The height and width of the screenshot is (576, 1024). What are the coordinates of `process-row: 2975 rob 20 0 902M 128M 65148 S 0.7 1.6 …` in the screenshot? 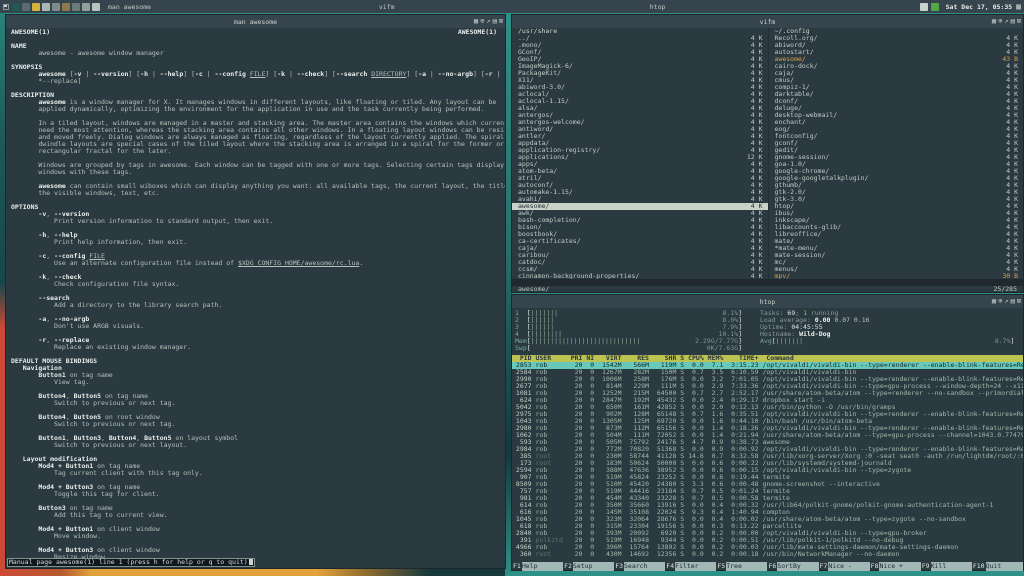 It's located at (767, 414).